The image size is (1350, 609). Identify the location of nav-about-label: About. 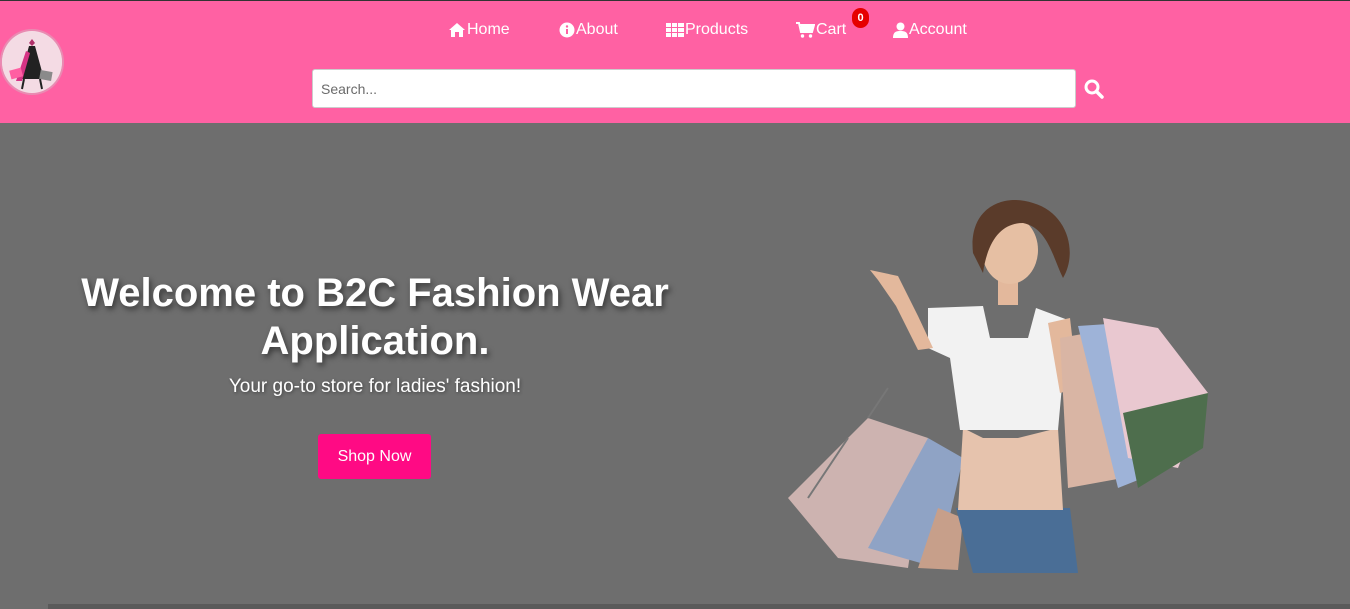
(597, 29).